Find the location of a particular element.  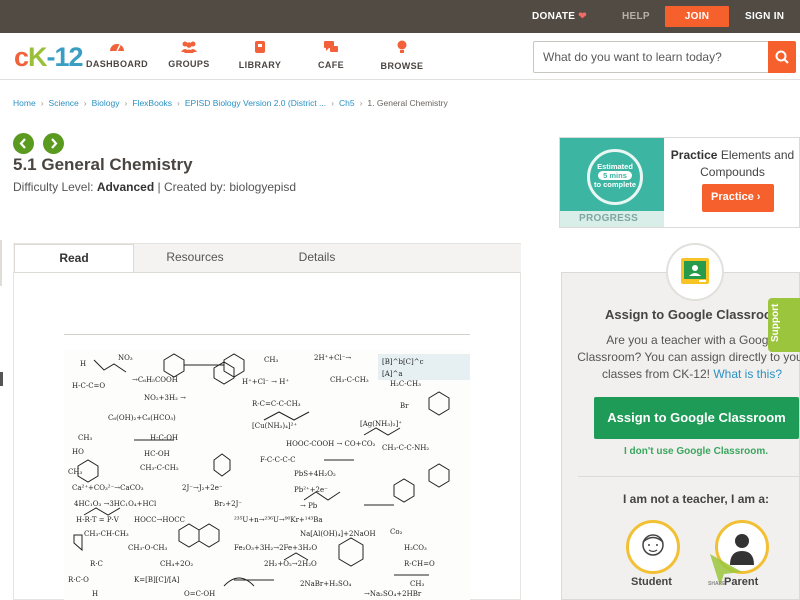

svg-text: HOOC-COOH → CO+CO₂ is located at coordinates (331, 444).